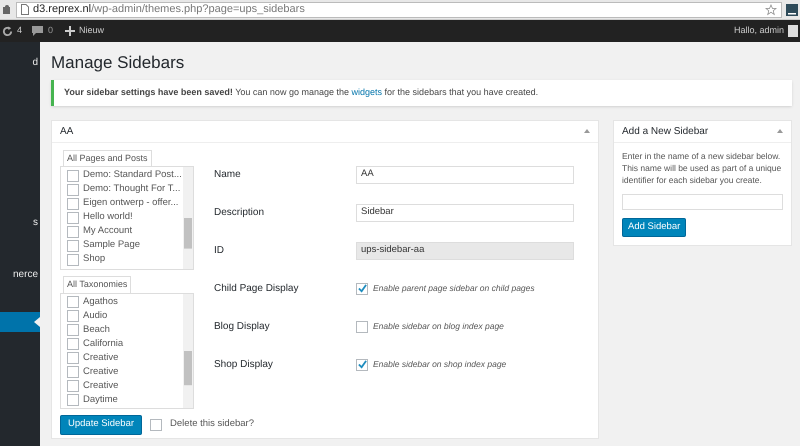  Describe the element at coordinates (439, 364) in the screenshot. I see `checkbox-label: Enable sidebar on shop index page` at that location.